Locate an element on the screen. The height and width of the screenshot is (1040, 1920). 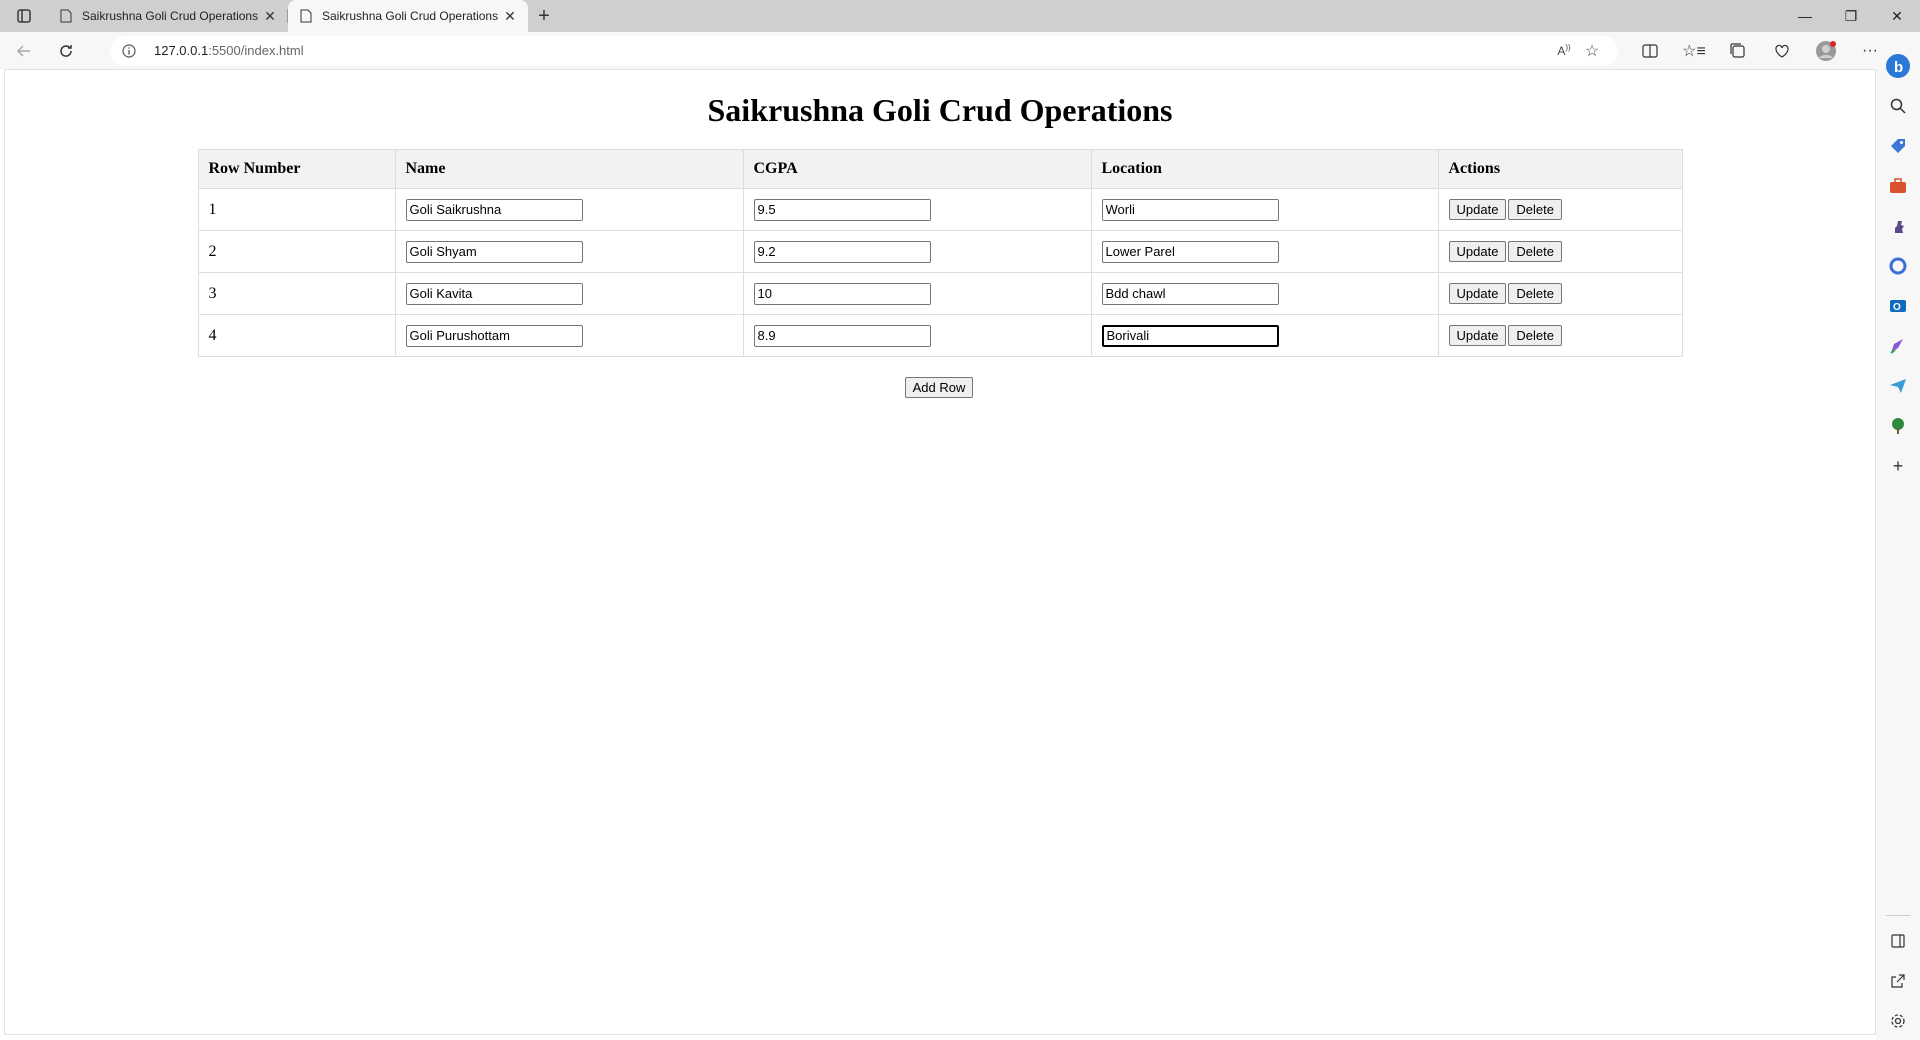
plus-icon: + is located at coordinates (544, 15).